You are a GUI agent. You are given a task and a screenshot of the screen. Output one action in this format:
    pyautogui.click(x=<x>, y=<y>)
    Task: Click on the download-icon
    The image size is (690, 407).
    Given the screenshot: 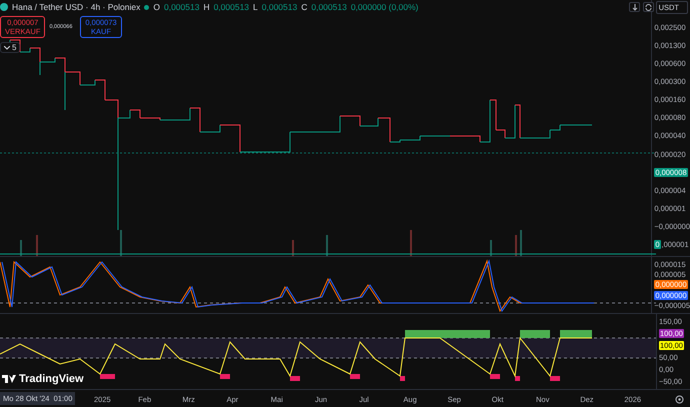 What is the action you would take?
    pyautogui.click(x=634, y=7)
    